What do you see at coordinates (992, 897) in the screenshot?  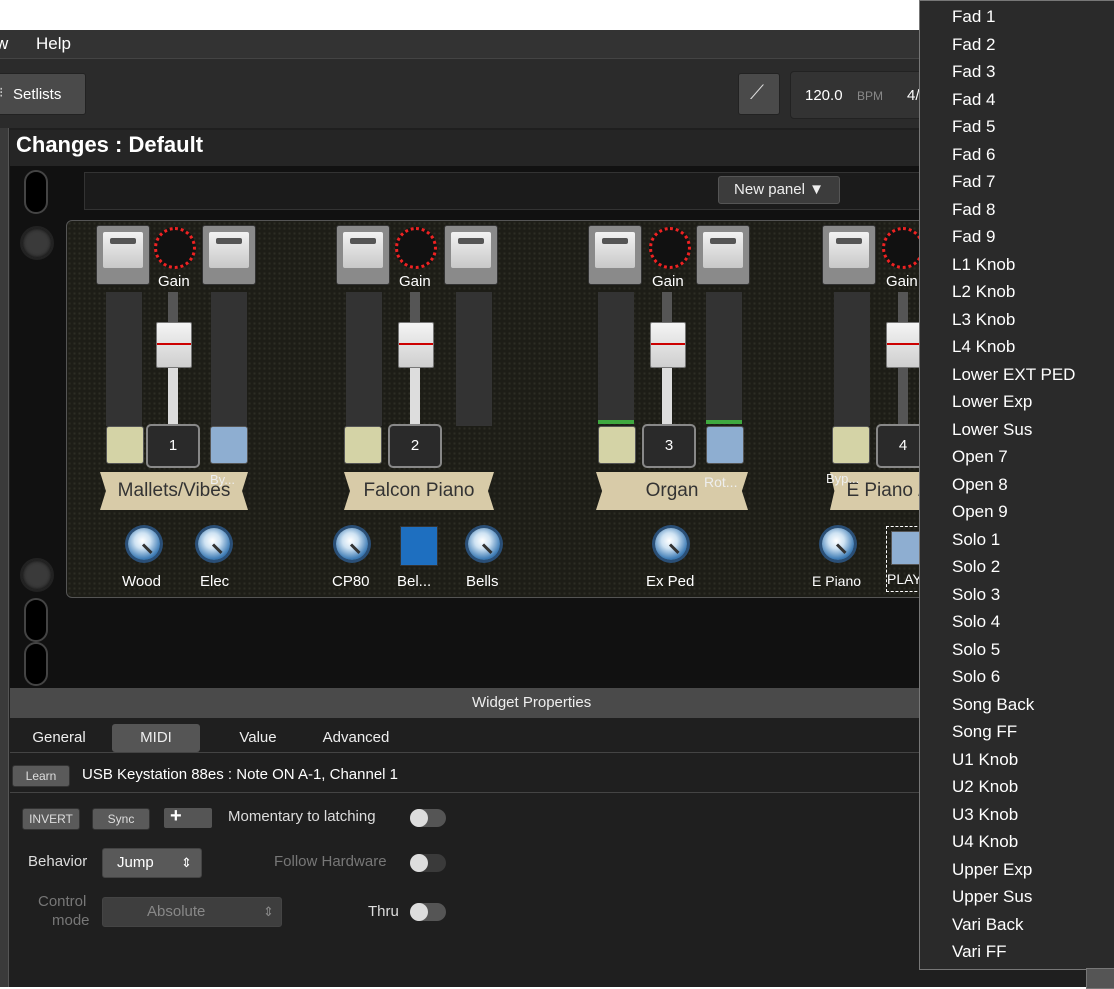 I see `dropdown-item: Upper Sus` at bounding box center [992, 897].